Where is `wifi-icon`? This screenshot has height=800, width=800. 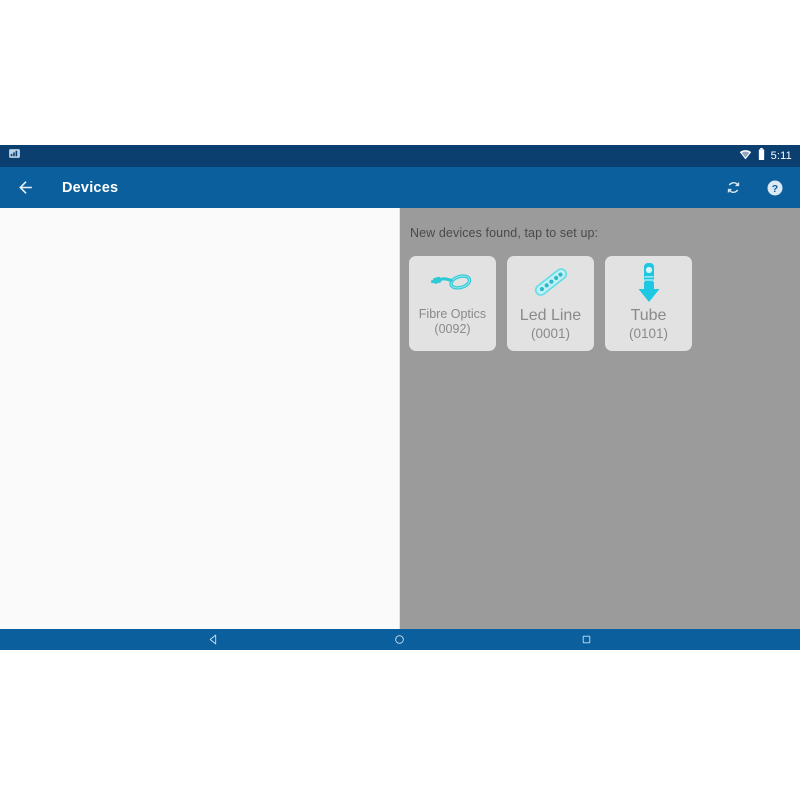
wifi-icon is located at coordinates (745, 156).